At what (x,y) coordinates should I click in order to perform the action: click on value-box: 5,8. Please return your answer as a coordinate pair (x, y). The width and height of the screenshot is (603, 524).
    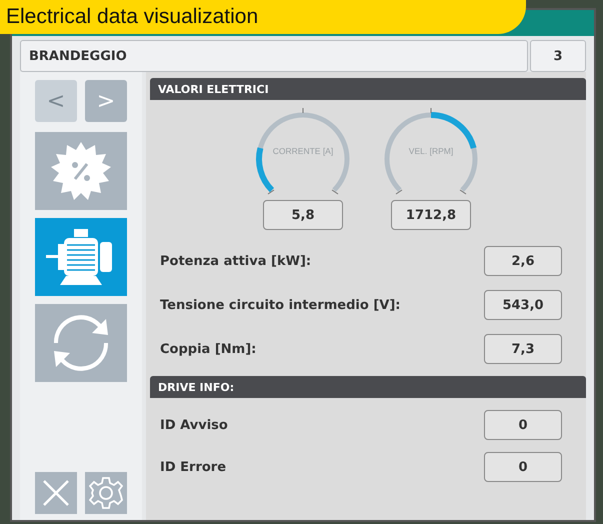
    Looking at the image, I should click on (303, 215).